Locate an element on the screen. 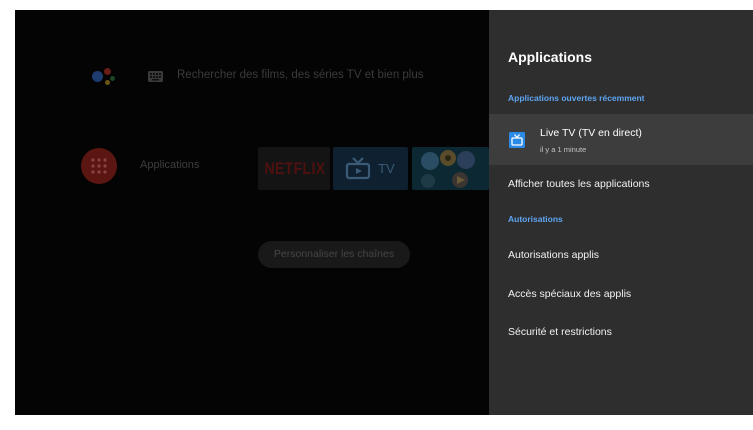  assistant-blue-dot is located at coordinates (97, 76).